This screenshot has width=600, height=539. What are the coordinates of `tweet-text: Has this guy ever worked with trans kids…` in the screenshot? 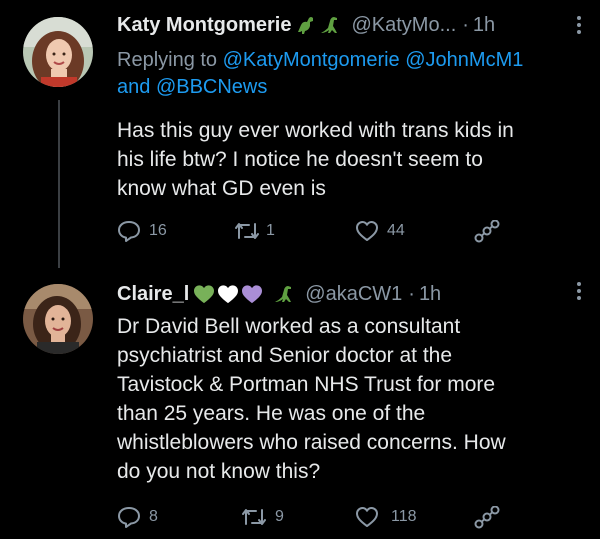 It's located at (352, 159).